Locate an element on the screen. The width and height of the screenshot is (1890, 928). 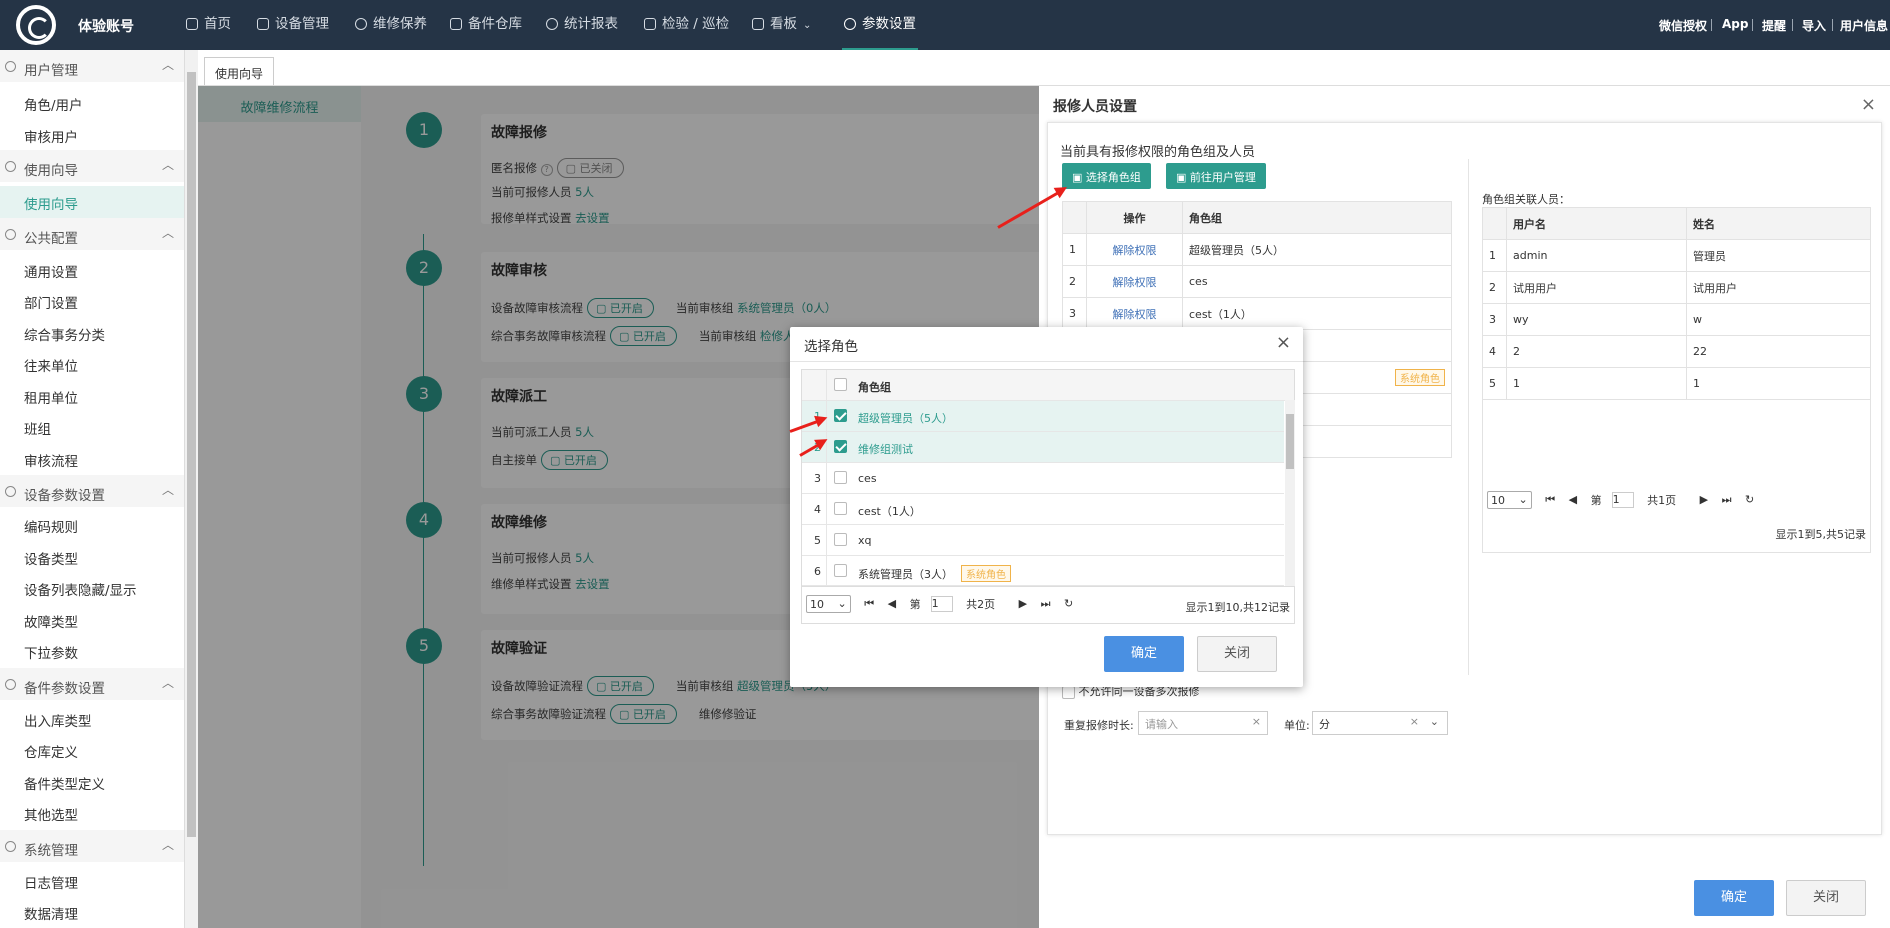
table-row: 3 解除权限 cest（1人） is located at coordinates (1257, 313).